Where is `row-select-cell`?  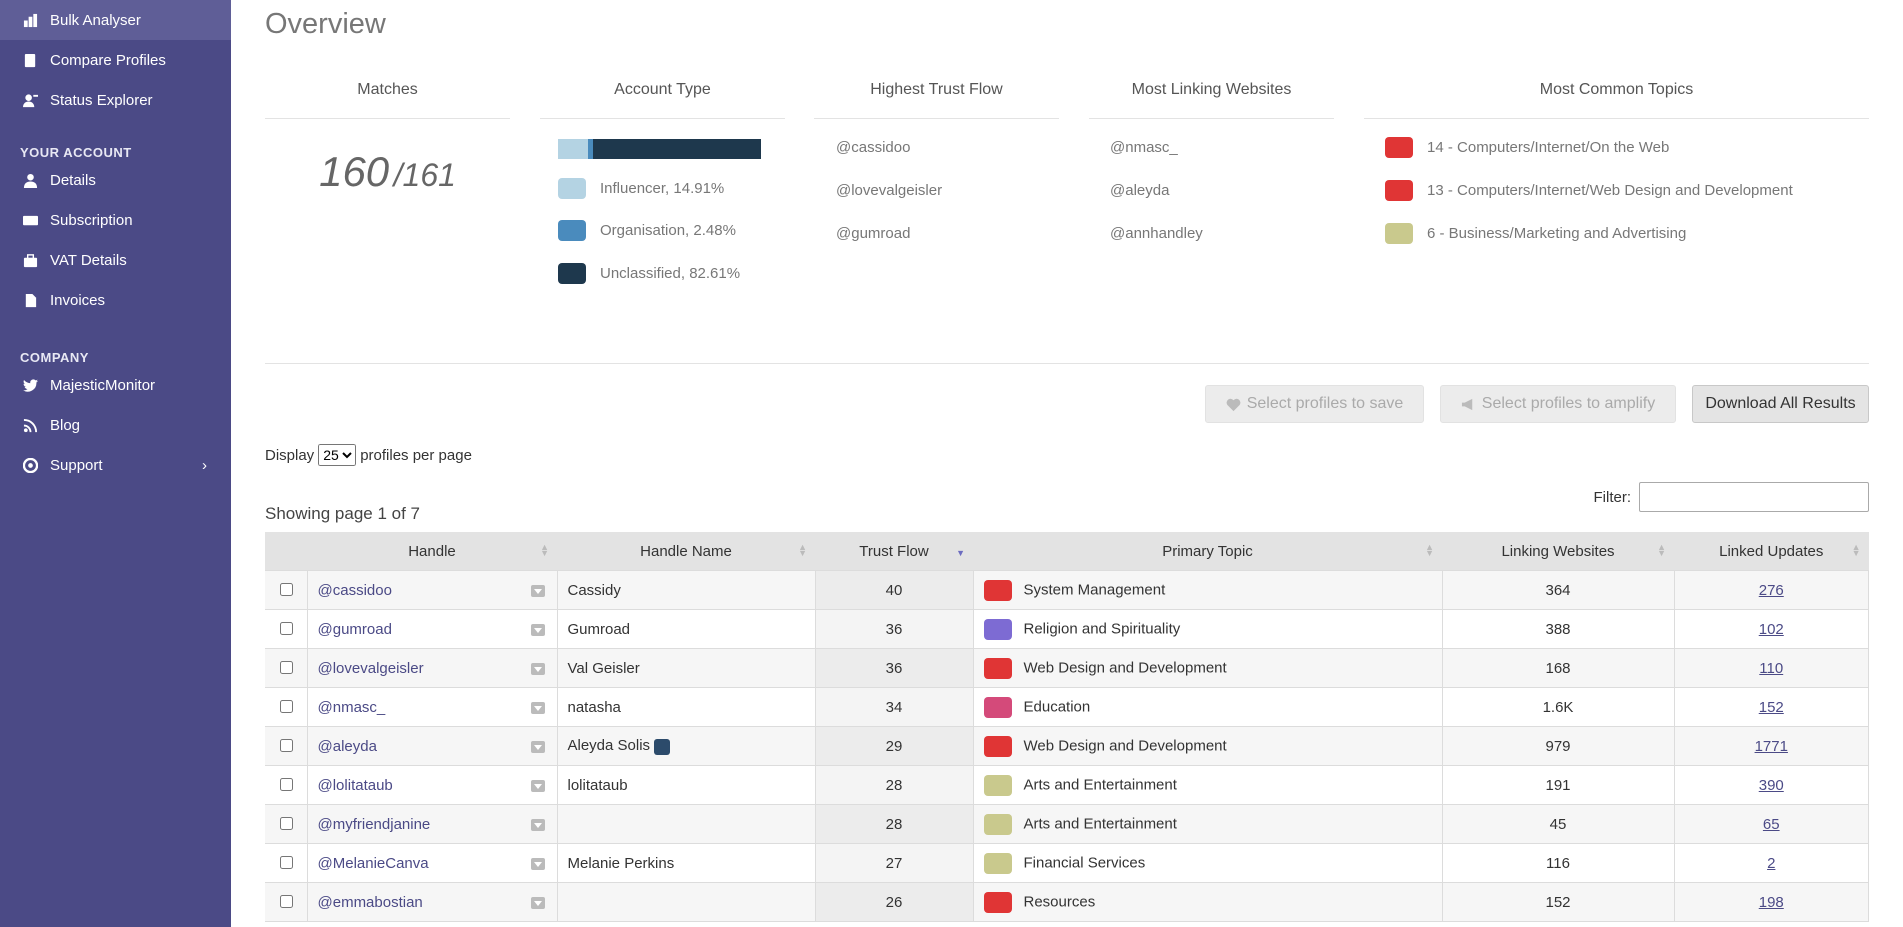
row-select-cell is located at coordinates (286, 629).